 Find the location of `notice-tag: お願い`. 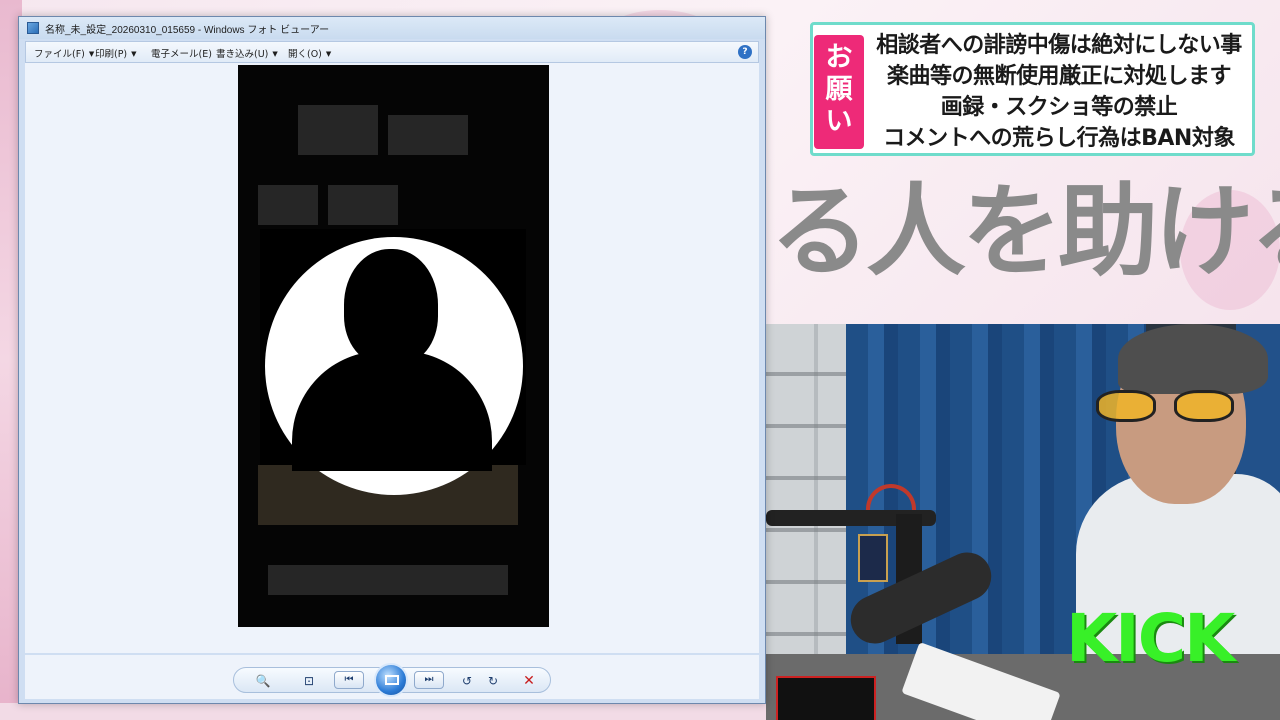

notice-tag: お願い is located at coordinates (839, 92).